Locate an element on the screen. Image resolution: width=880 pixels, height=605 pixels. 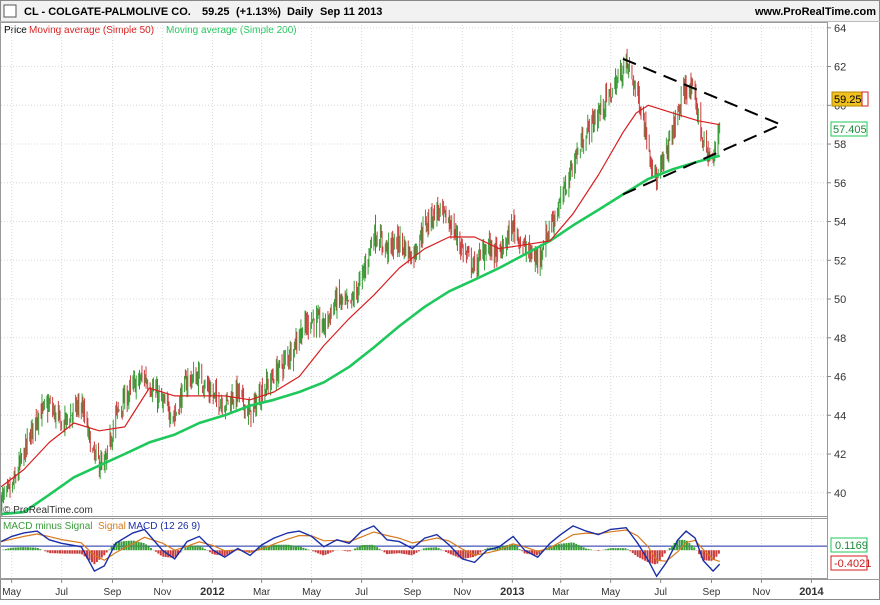
signal-tag: -0.4021 is located at coordinates (850, 563).